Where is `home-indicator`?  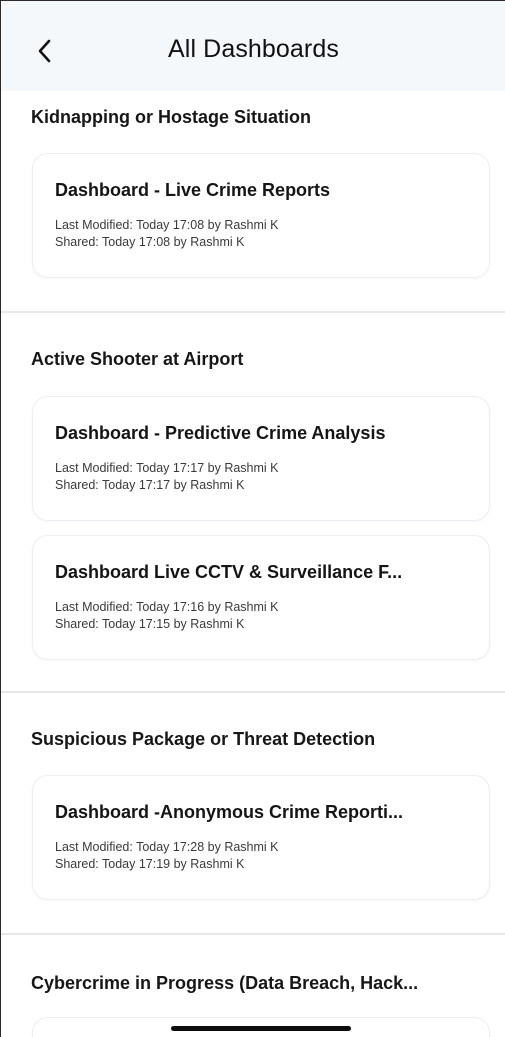 home-indicator is located at coordinates (261, 1028).